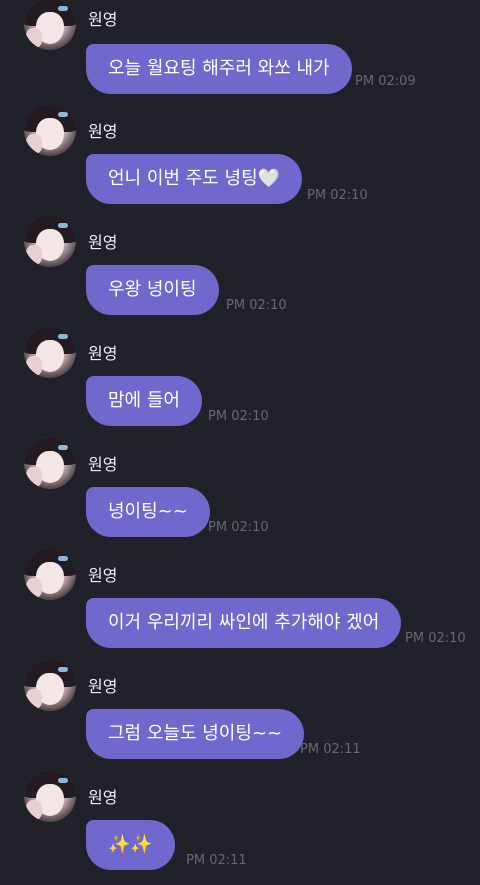 The image size is (480, 885). I want to click on message-bubble: 우왕 녕이팅, so click(152, 290).